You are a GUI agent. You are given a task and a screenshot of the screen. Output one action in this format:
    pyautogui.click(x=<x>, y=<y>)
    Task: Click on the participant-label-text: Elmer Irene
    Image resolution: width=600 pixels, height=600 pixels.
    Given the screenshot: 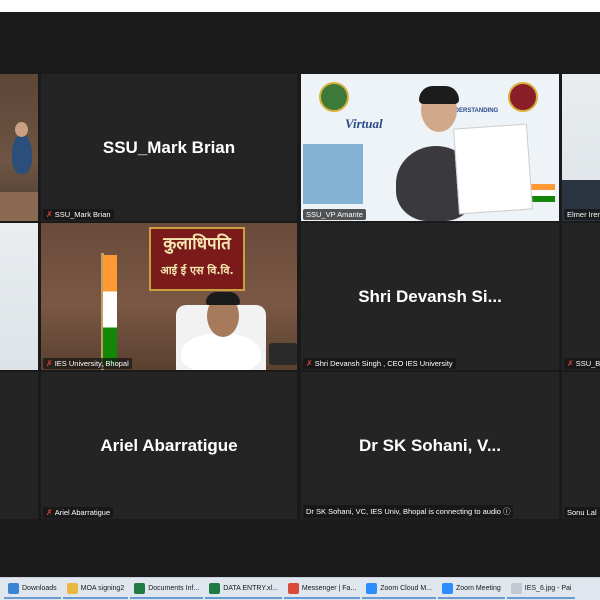 What is the action you would take?
    pyautogui.click(x=583, y=214)
    